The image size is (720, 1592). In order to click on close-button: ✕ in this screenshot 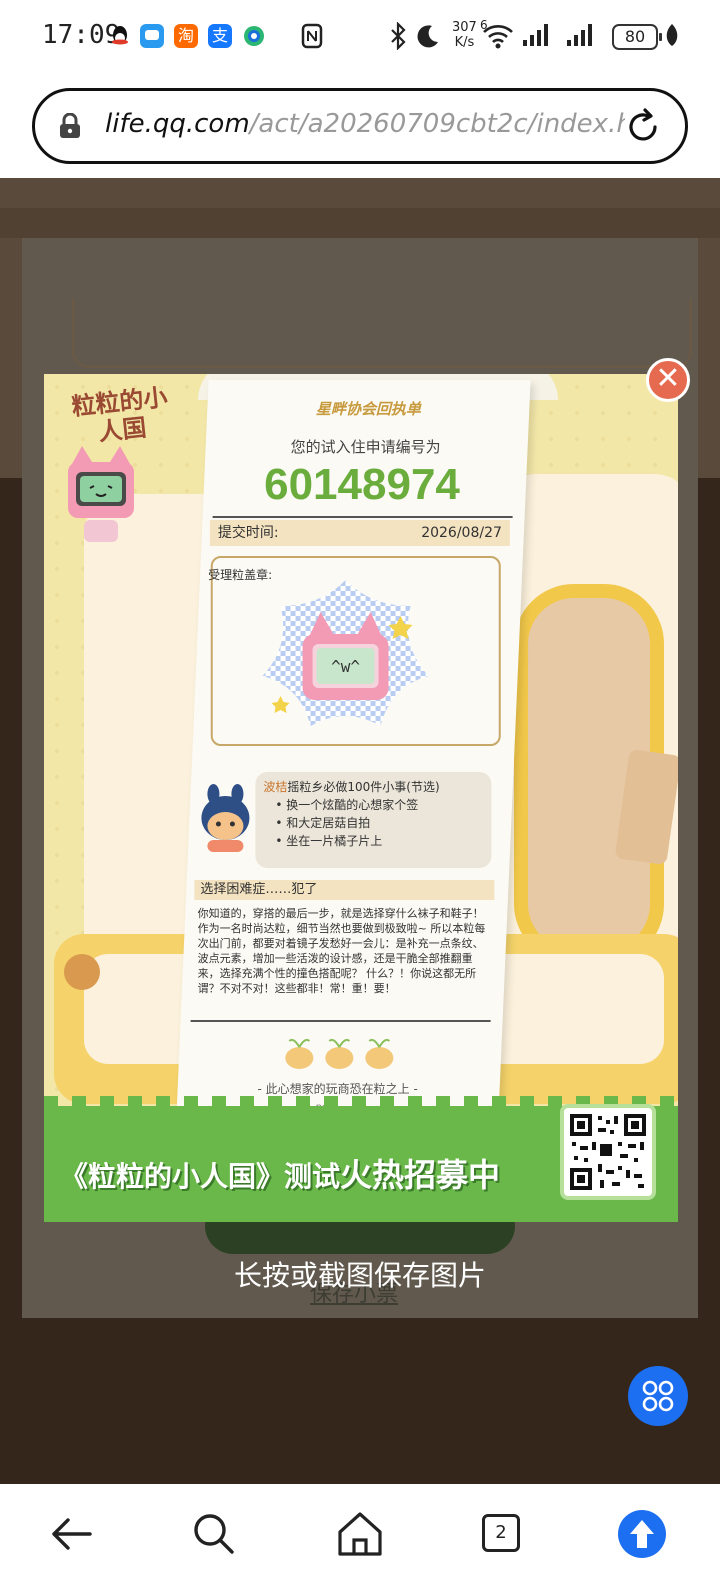, I will do `click(668, 380)`.